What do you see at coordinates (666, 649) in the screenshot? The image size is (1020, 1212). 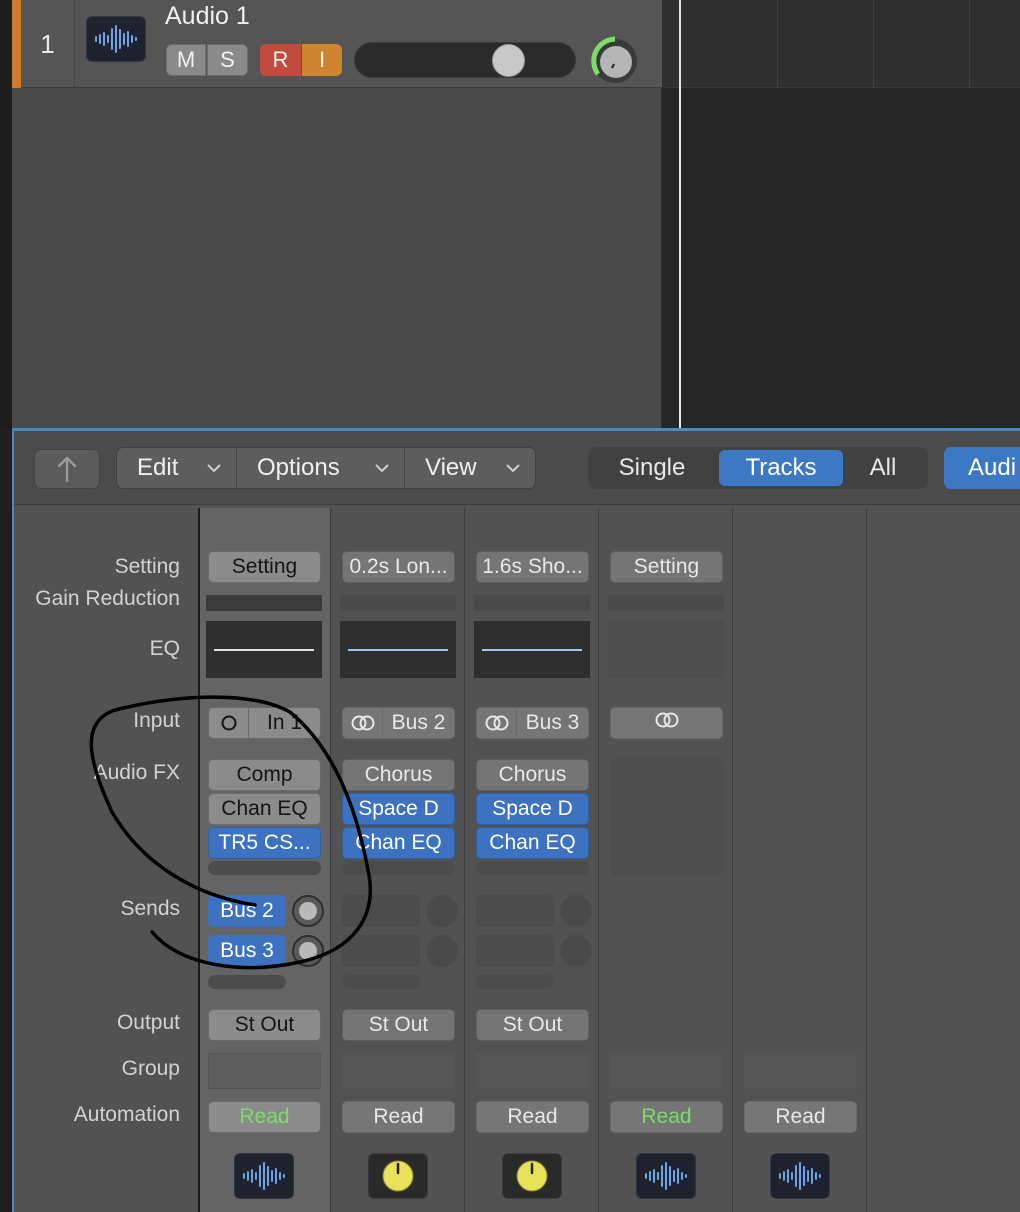 I see `strip-4-eq-display` at bounding box center [666, 649].